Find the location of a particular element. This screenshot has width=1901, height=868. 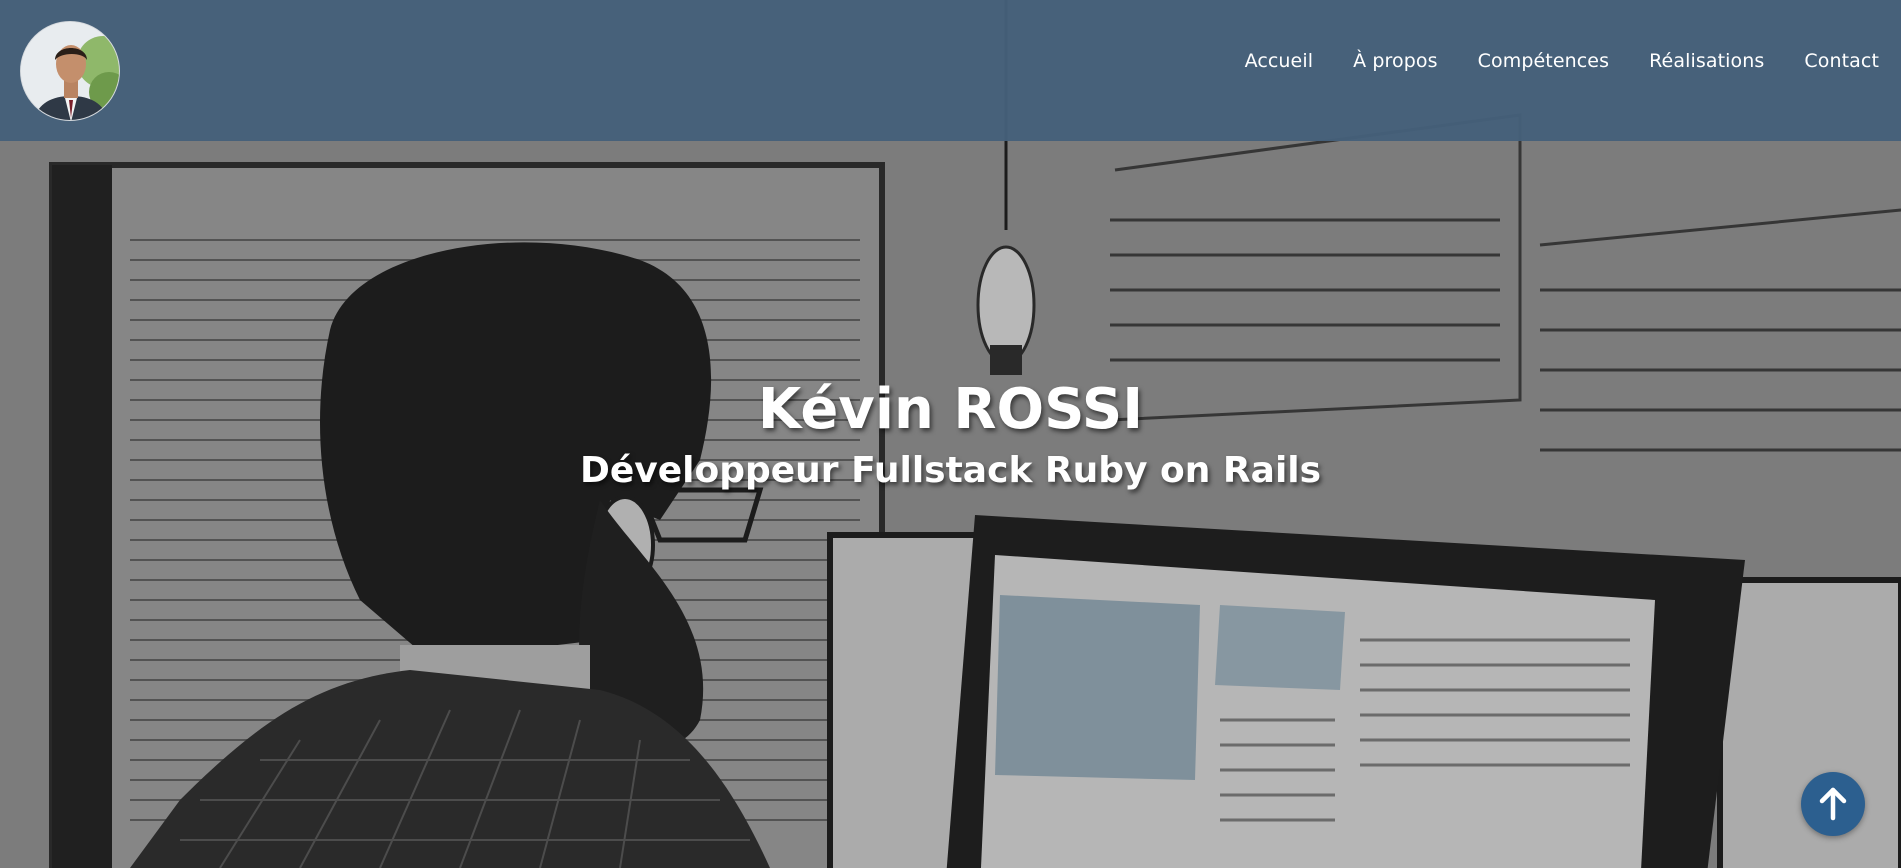

avatar is located at coordinates (70, 71).